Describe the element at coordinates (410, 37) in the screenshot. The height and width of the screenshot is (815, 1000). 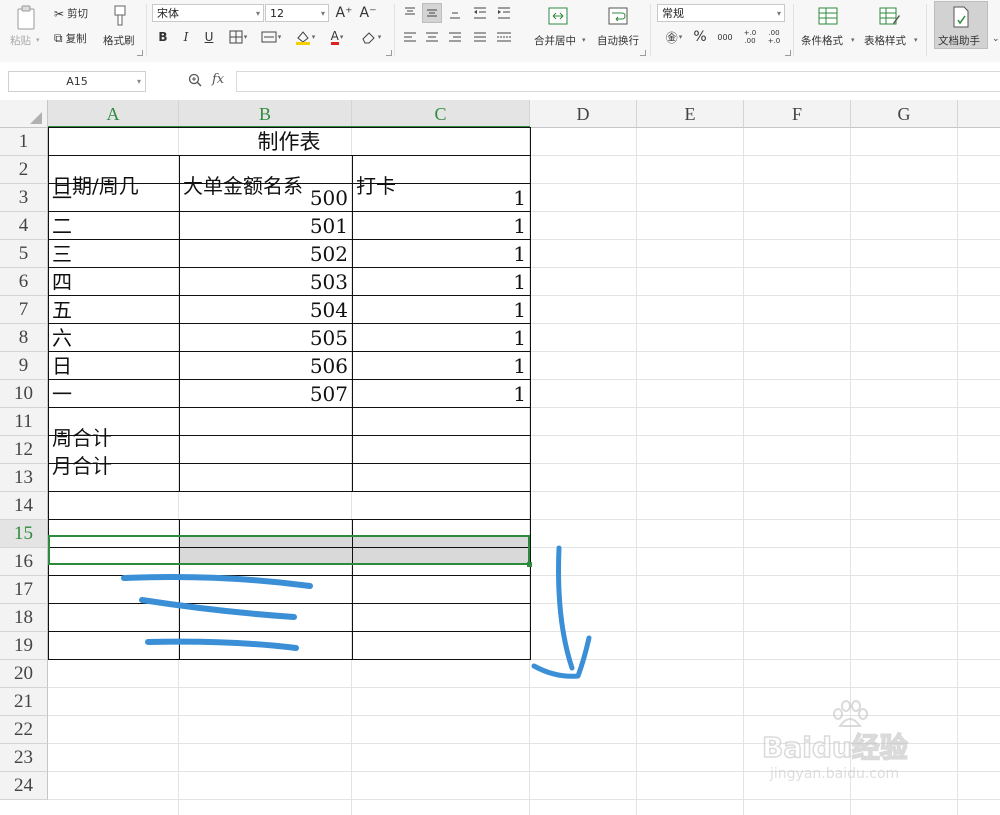
I see `align-left-icon` at that location.